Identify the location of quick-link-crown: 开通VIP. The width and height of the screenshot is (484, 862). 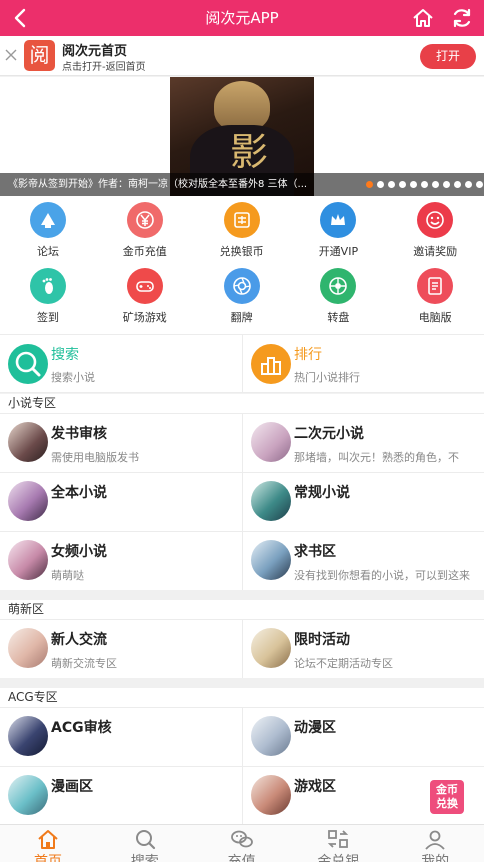
(338, 229).